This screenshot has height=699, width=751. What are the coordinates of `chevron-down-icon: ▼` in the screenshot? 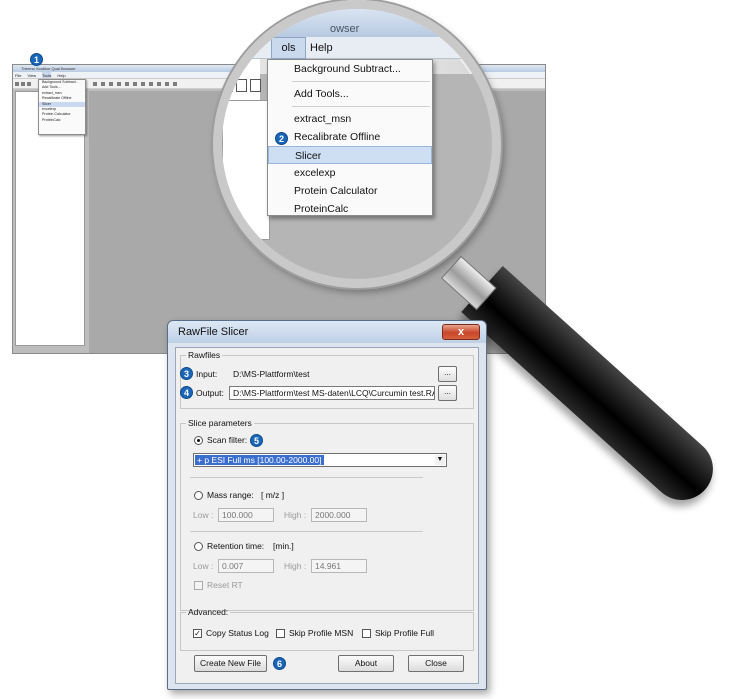 It's located at (440, 460).